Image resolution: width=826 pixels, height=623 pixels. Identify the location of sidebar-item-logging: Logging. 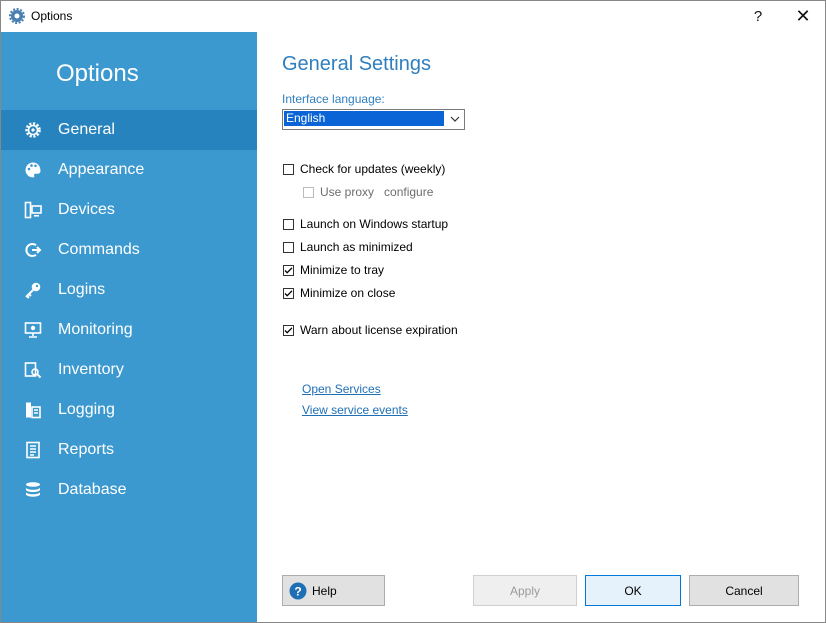
(129, 410).